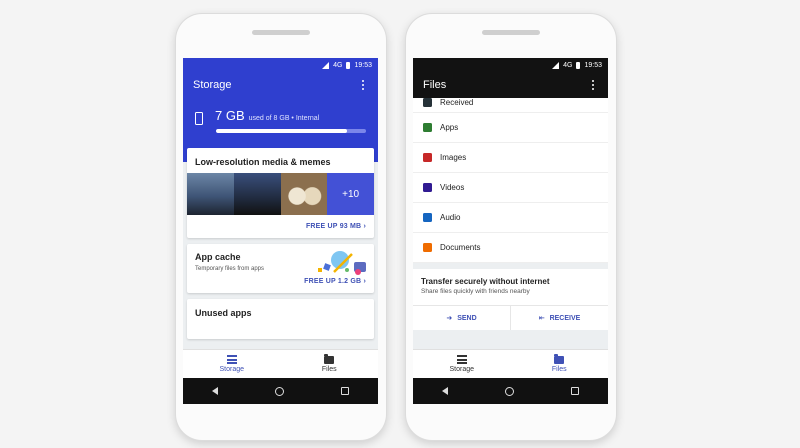 This screenshot has height=448, width=800. What do you see at coordinates (565, 318) in the screenshot?
I see `receive-label: RECEIVE` at bounding box center [565, 318].